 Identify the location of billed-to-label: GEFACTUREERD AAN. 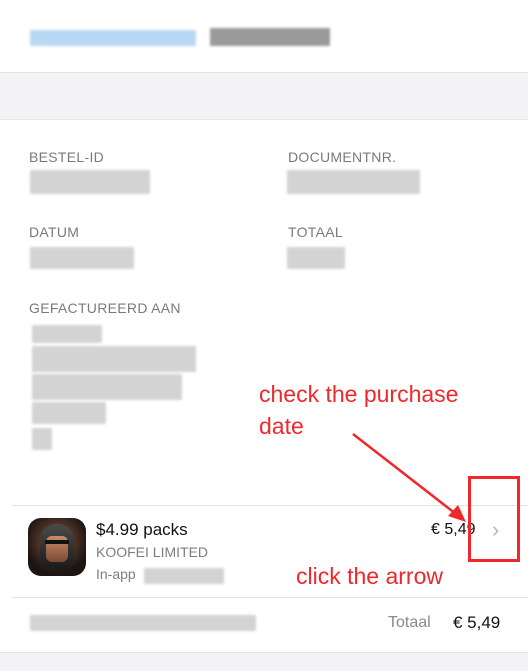
(105, 308).